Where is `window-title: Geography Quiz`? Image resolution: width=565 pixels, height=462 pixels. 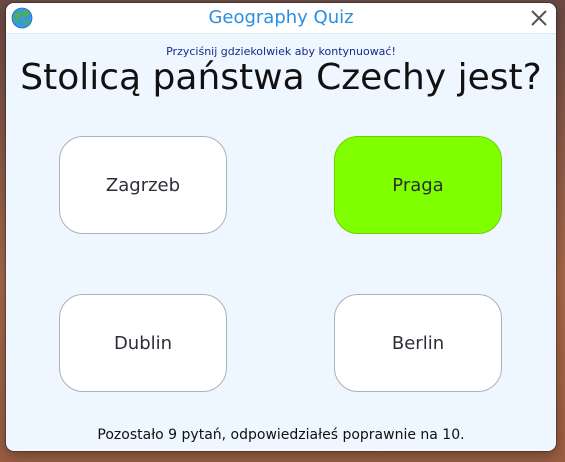
window-title: Geography Quiz is located at coordinates (281, 17).